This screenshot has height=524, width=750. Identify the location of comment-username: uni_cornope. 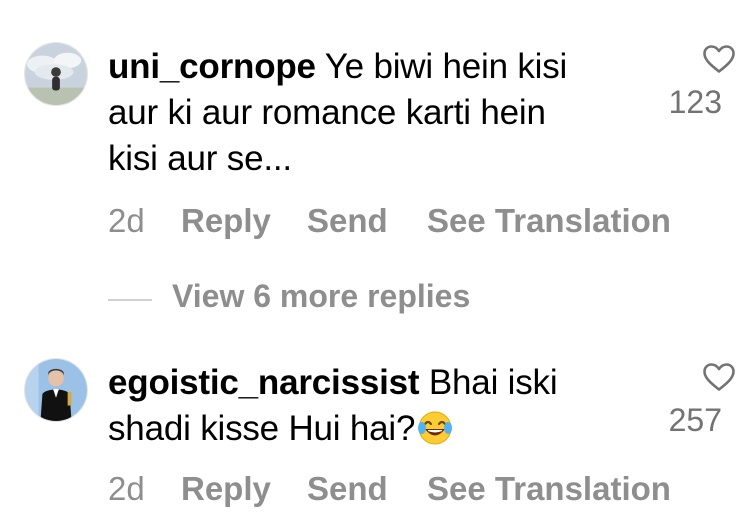
(212, 66).